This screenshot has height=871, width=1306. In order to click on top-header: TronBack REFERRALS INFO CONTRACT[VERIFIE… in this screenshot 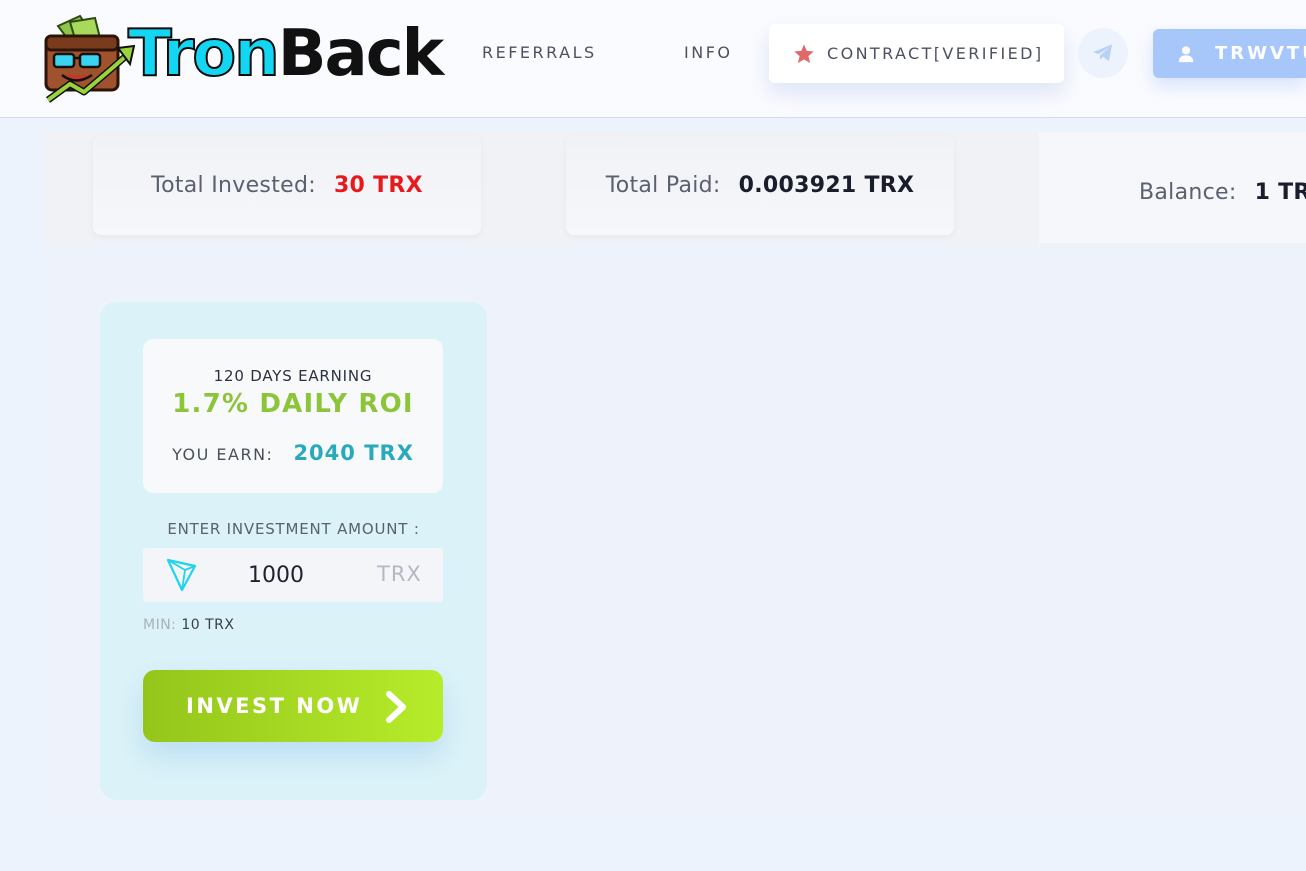, I will do `click(653, 59)`.